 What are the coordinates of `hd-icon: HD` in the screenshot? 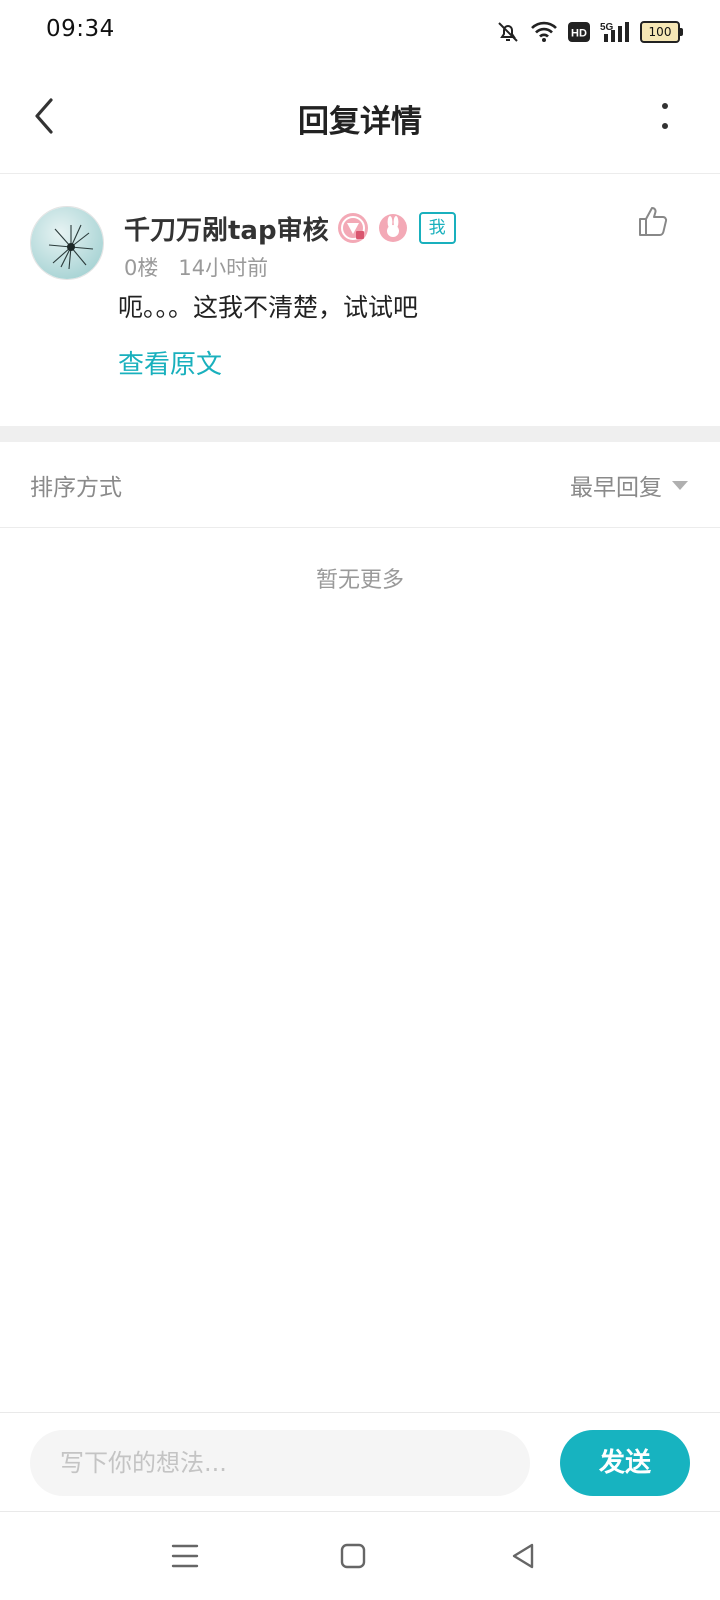 It's located at (579, 32).